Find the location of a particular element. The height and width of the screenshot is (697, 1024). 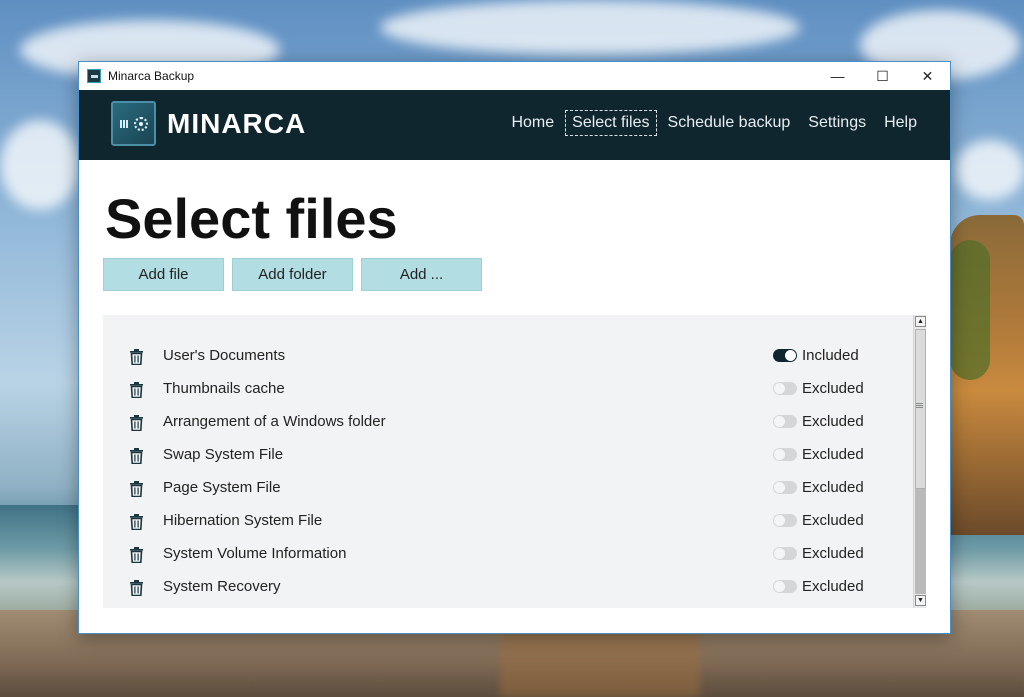

list-item: User's Documents Included is located at coordinates (508, 355).